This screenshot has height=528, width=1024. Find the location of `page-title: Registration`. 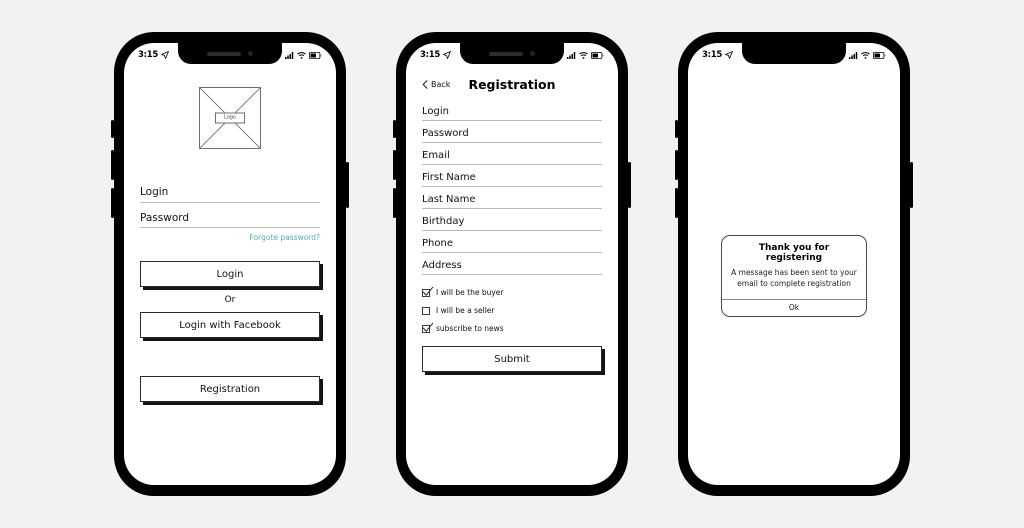

page-title: Registration is located at coordinates (512, 84).